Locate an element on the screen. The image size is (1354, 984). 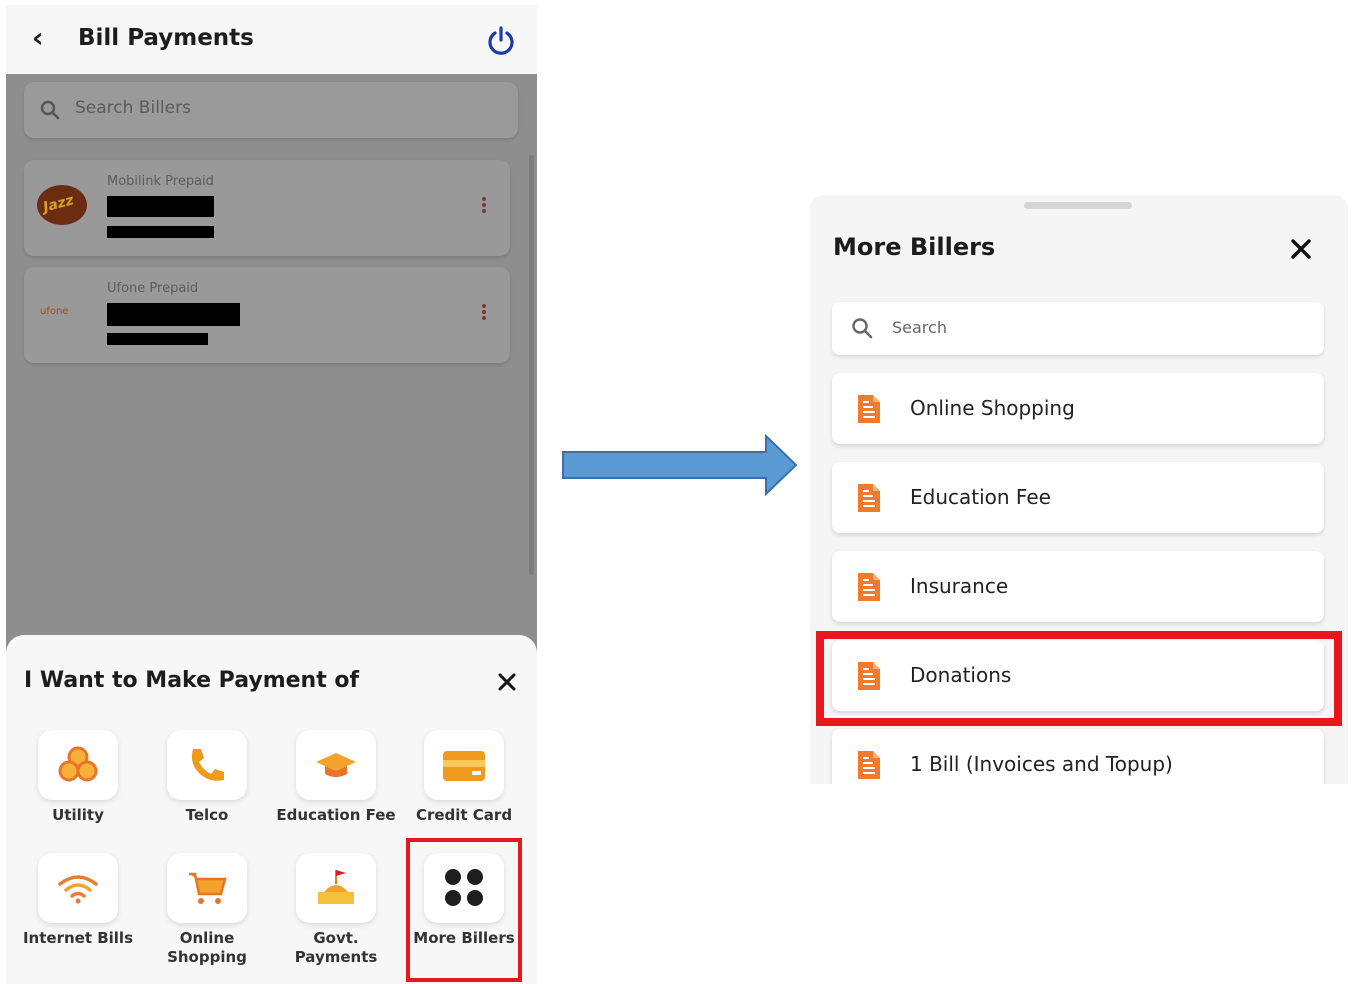
scrollbar is located at coordinates (531, 365).